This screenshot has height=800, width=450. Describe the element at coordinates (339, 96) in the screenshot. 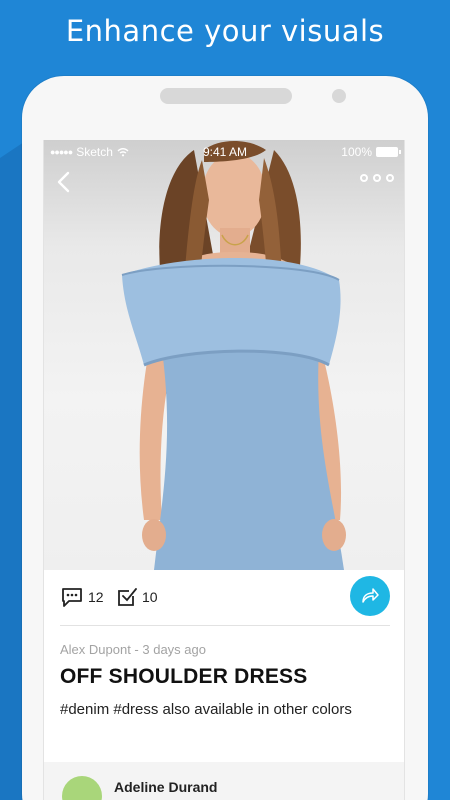

I see `phone-camera` at that location.